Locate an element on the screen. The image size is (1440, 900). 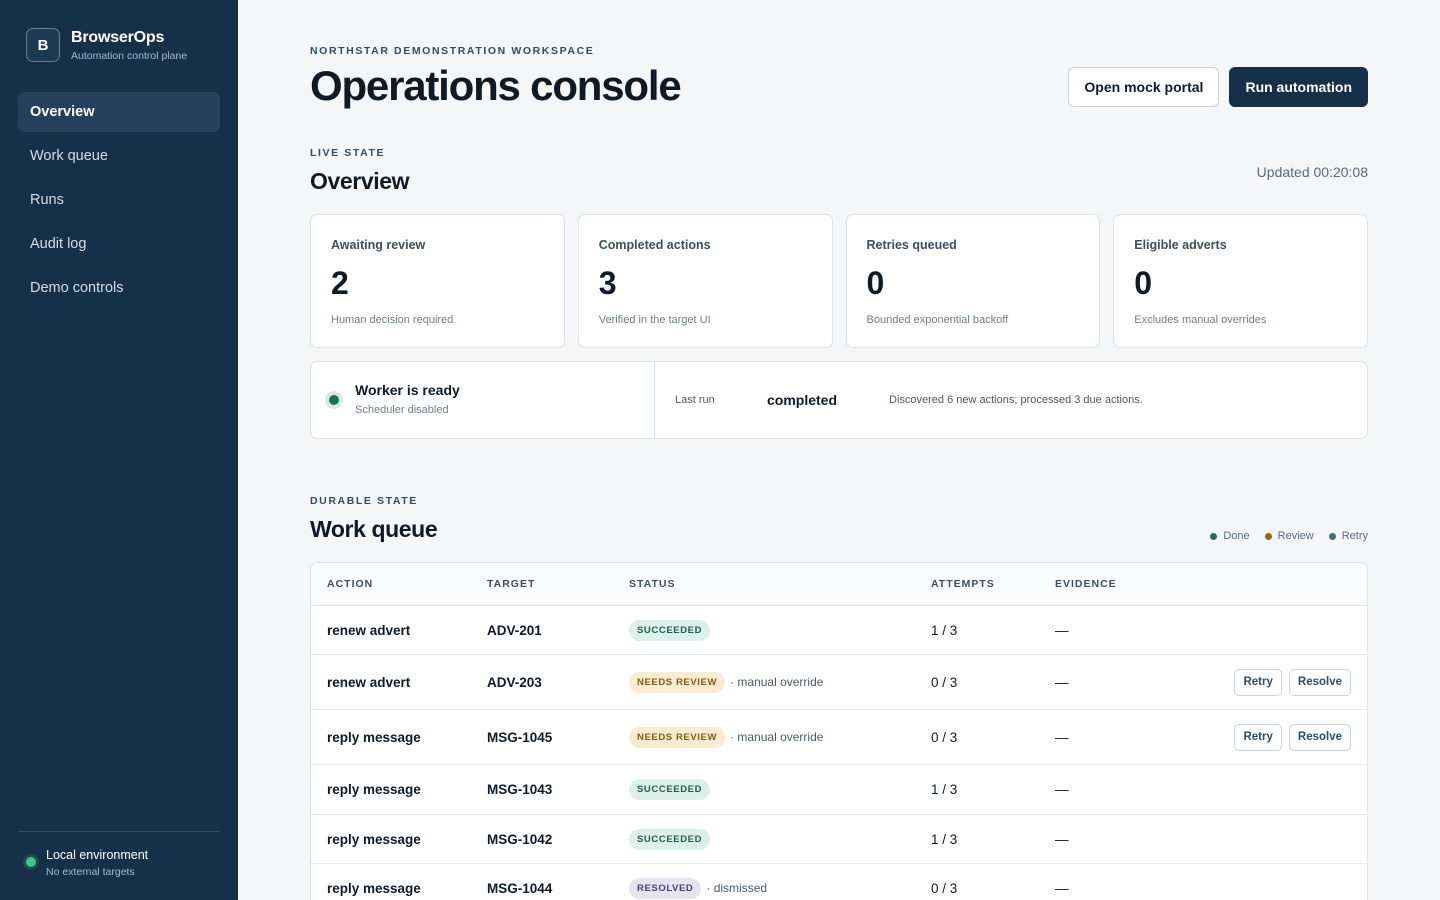
worker-title: Worker is ready is located at coordinates (407, 390).